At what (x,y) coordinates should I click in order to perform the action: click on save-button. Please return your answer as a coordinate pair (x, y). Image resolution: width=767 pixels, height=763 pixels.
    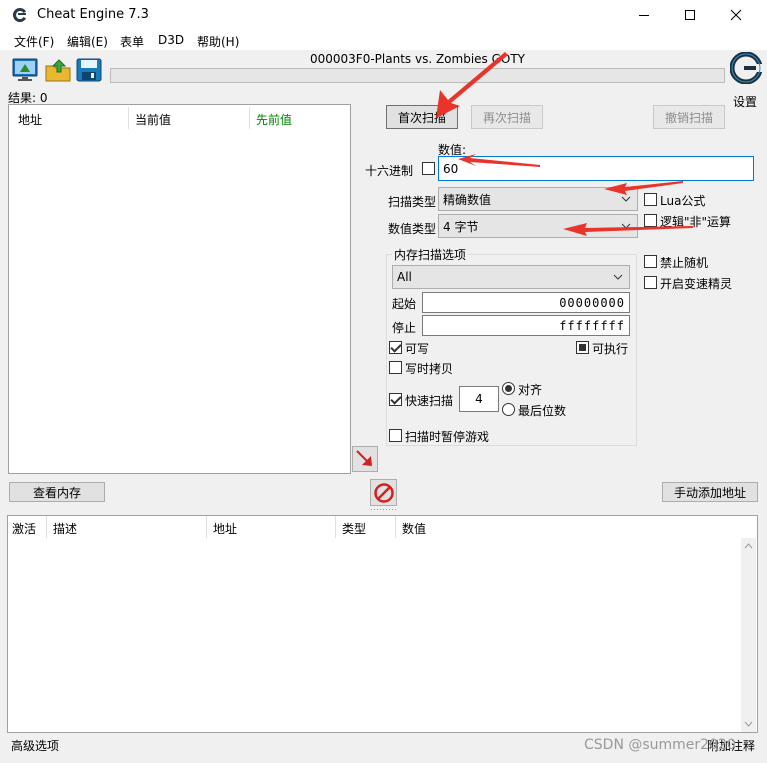
    Looking at the image, I should click on (89, 70).